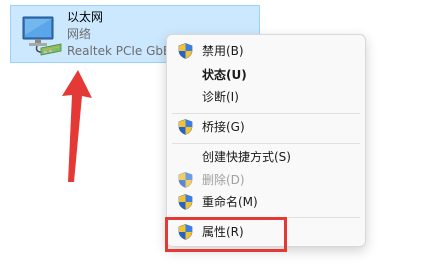 The width and height of the screenshot is (443, 267). I want to click on menu-item-create-shortcut: 创建快捷方式(S), so click(266, 157).